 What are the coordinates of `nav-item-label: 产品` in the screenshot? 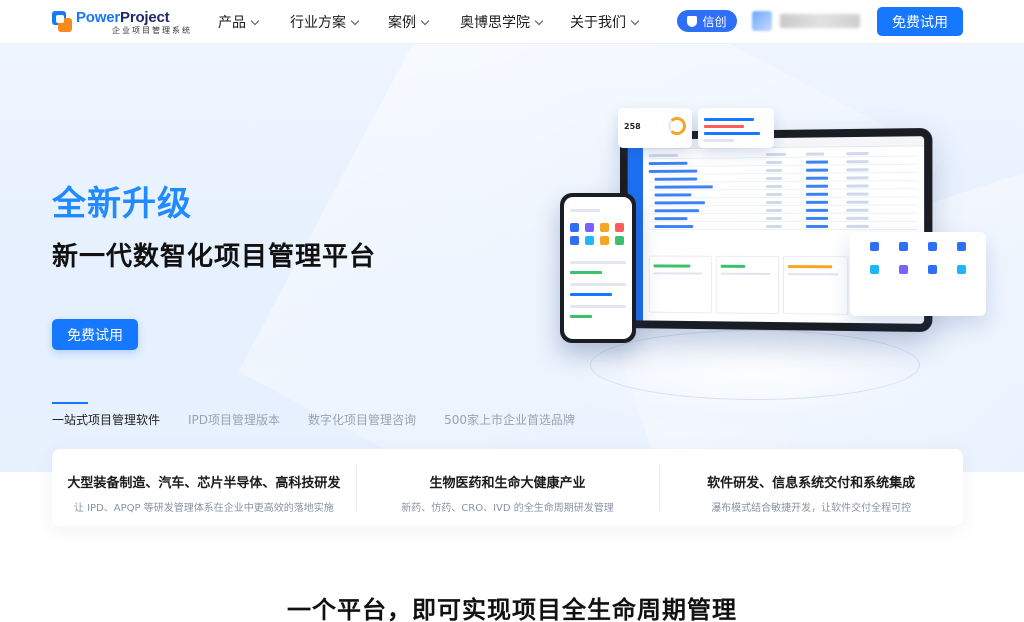 It's located at (232, 22).